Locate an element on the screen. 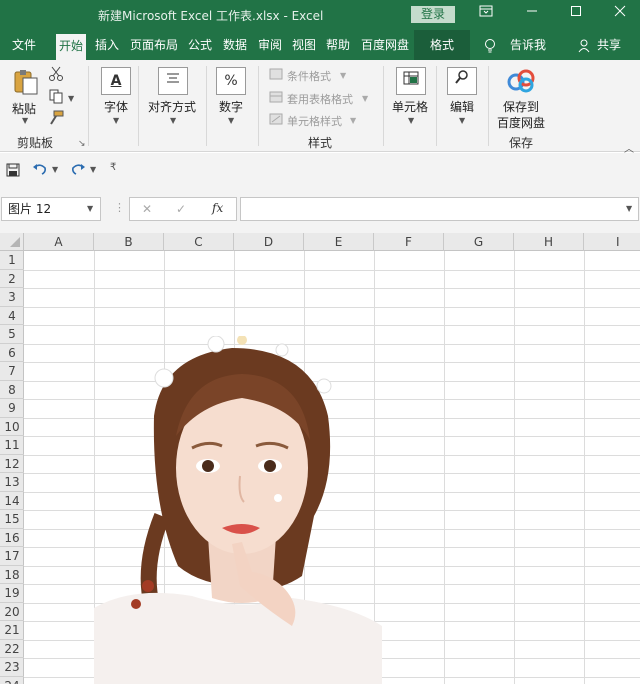 The width and height of the screenshot is (640, 684). edit-button: 编辑 is located at coordinates (462, 106).